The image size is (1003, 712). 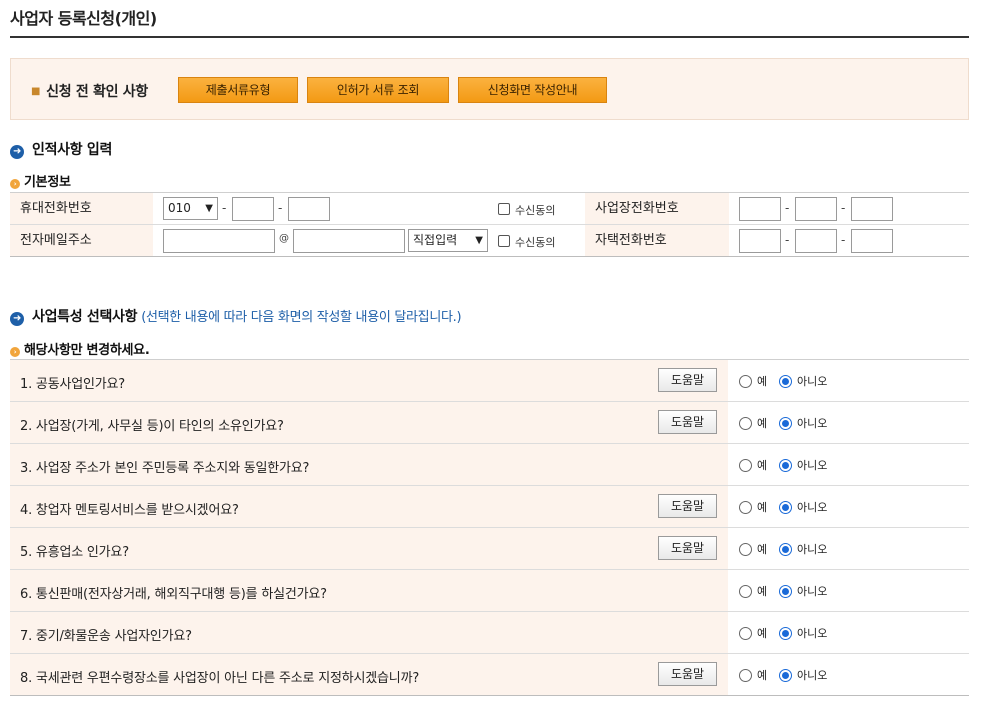 What do you see at coordinates (129, 510) in the screenshot?
I see `question-text: 4. 창업자 멘토링서비스를 받으시겠어요?` at bounding box center [129, 510].